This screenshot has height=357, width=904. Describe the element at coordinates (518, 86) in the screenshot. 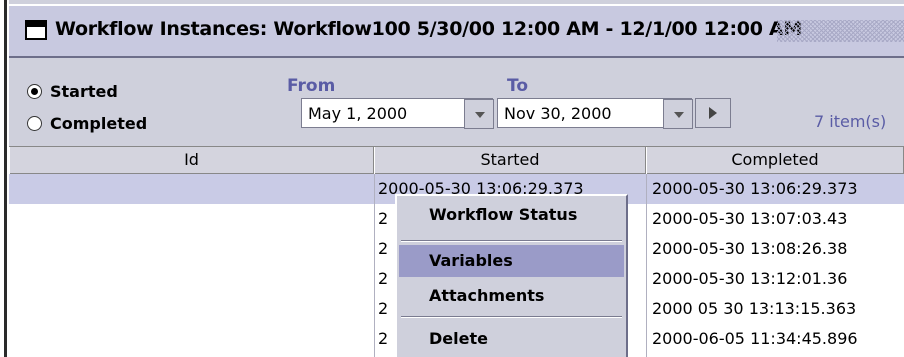

I see `to-label: To` at that location.